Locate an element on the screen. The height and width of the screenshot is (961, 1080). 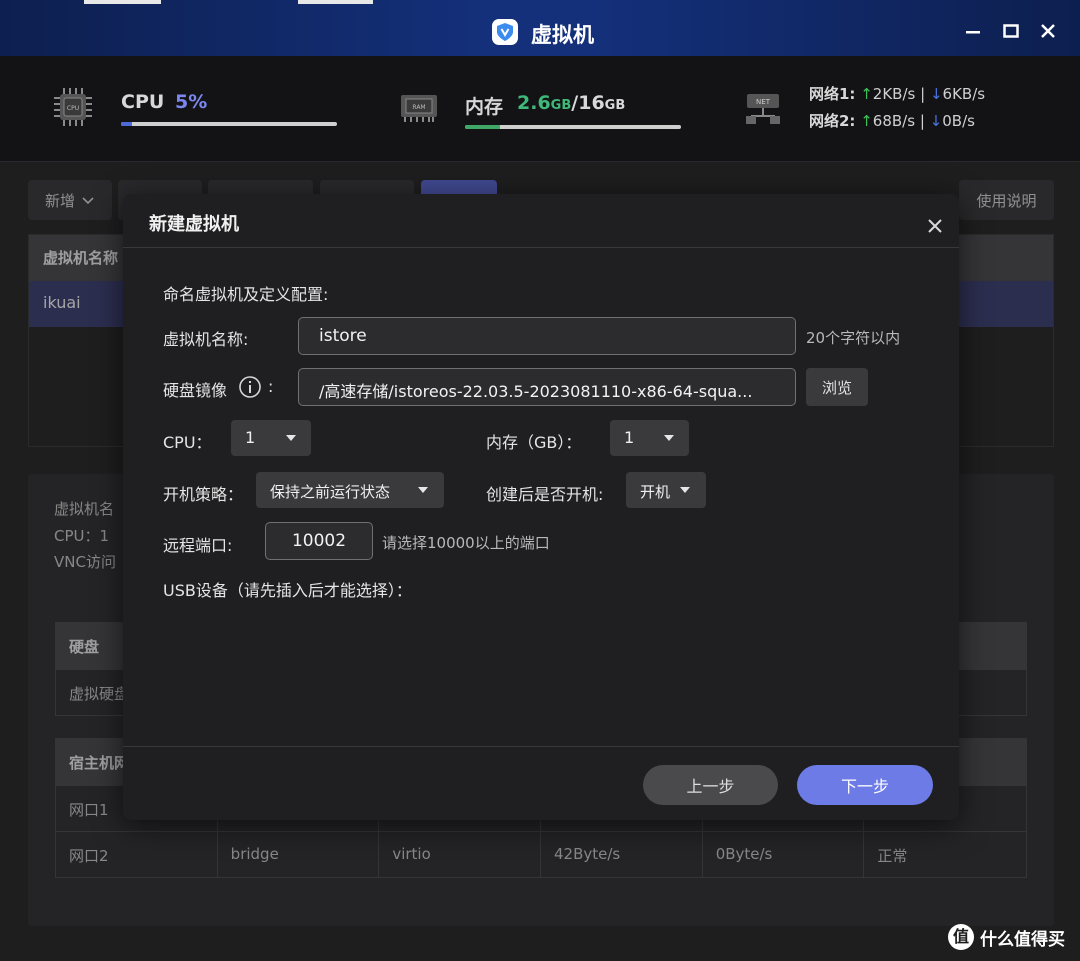
cpu-chip-icon: CPU is located at coordinates (73, 109).